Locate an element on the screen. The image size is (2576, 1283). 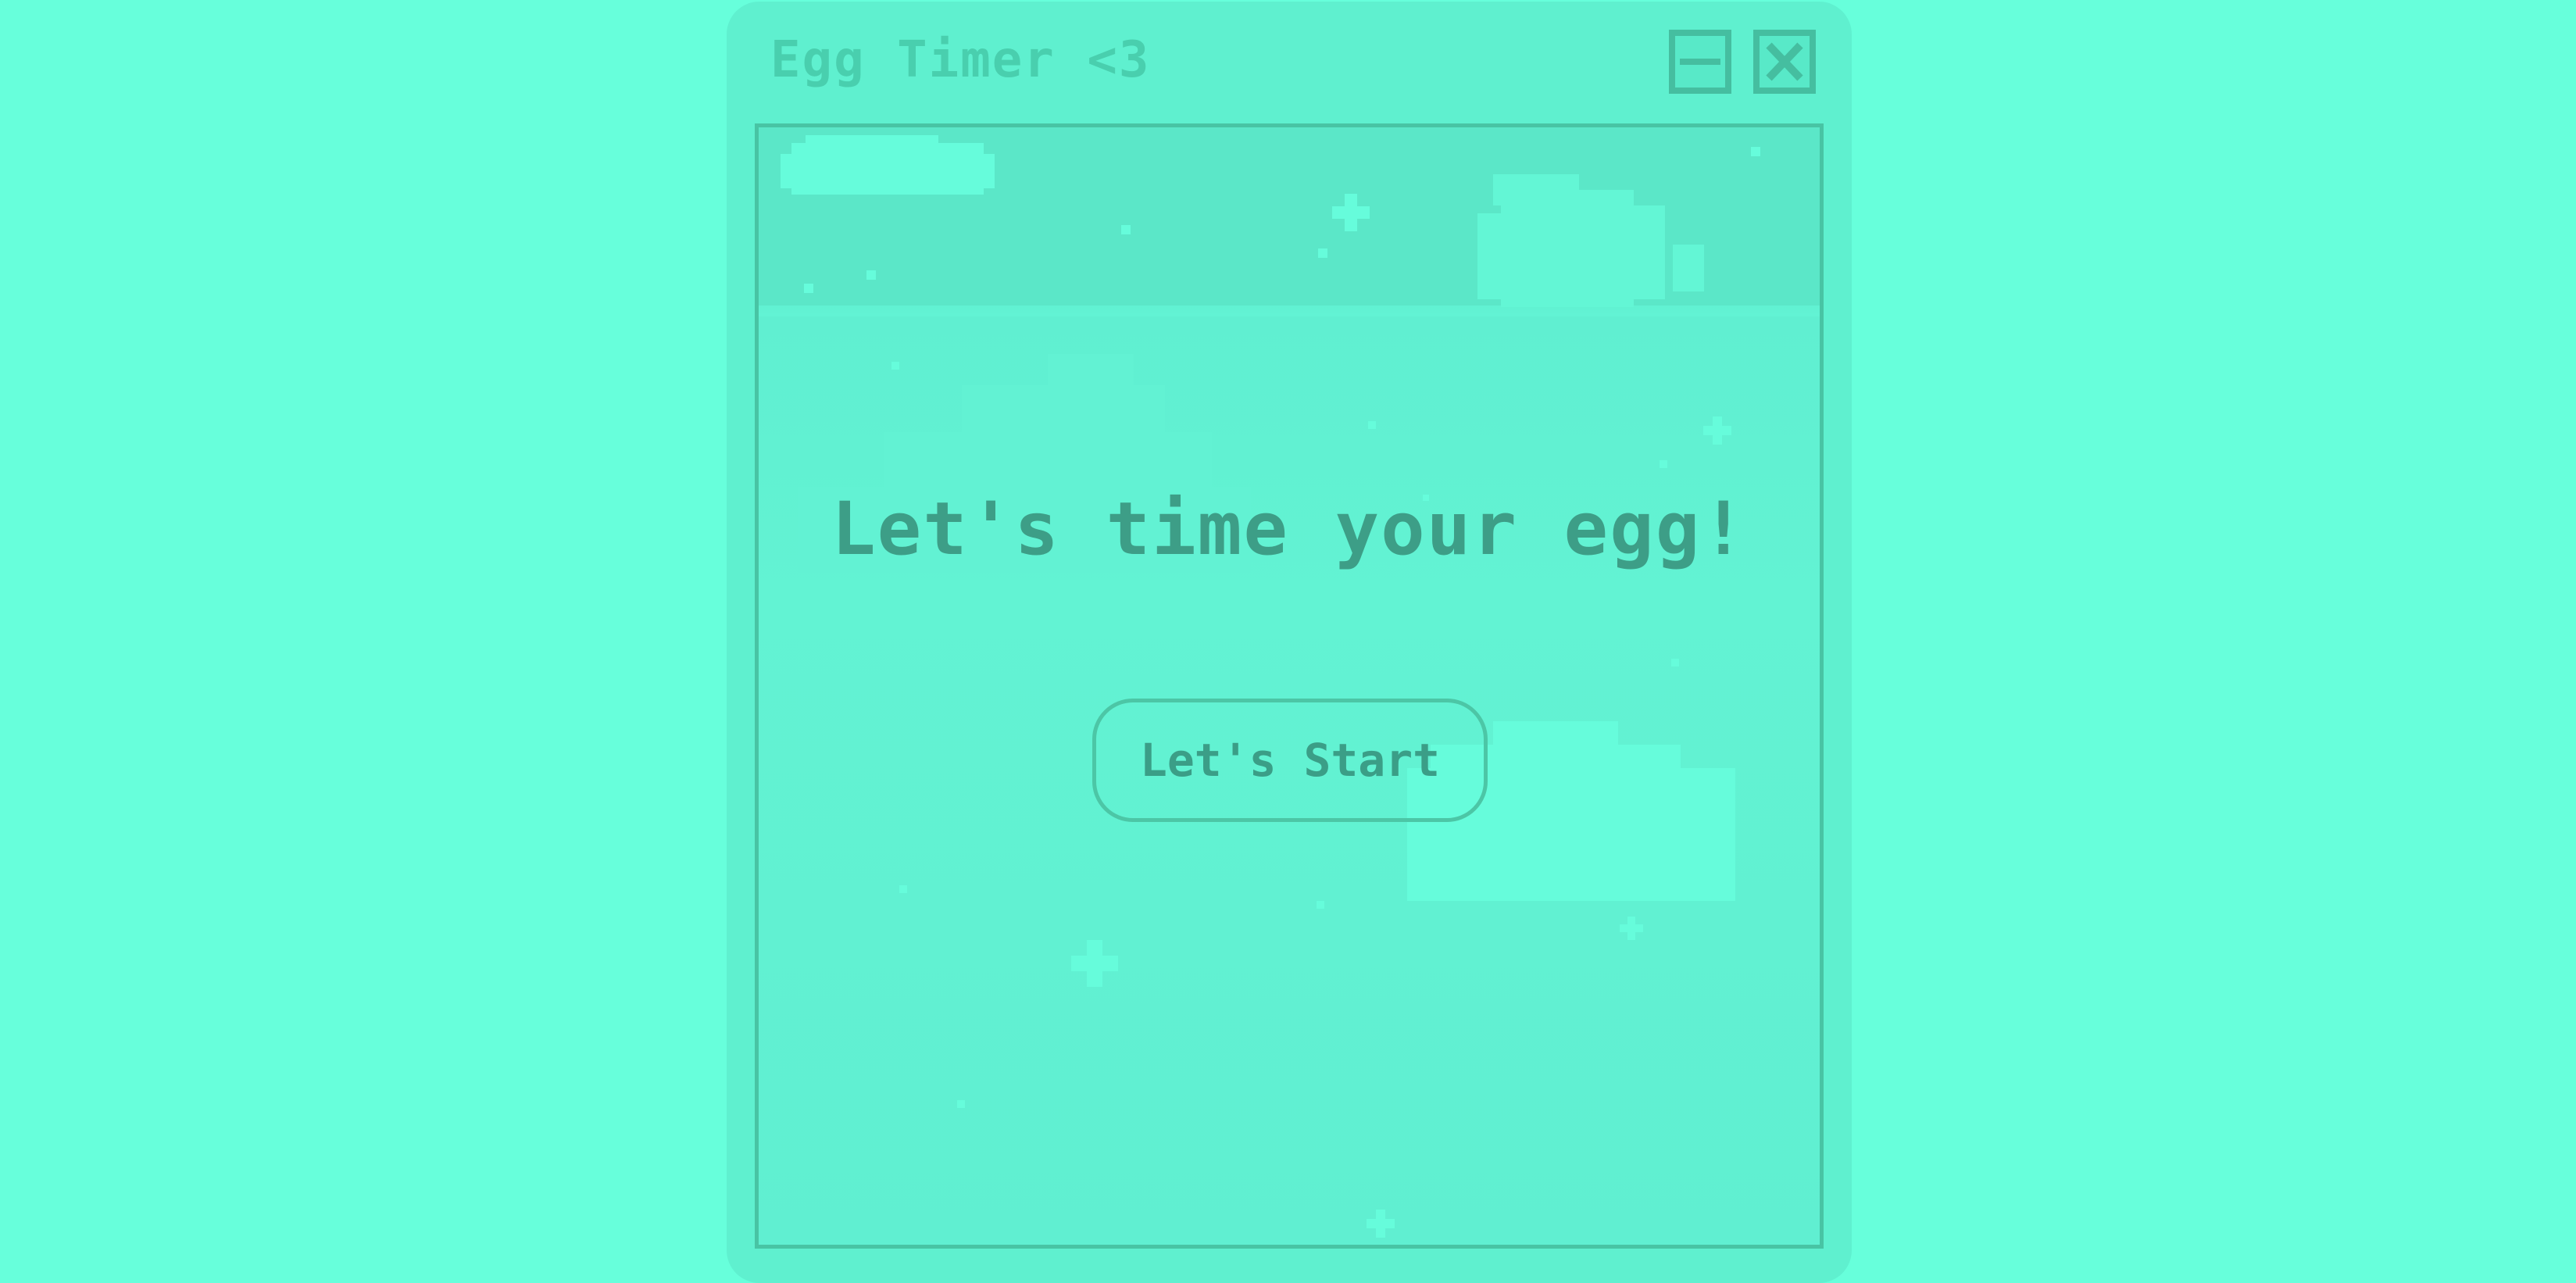
page-title: Let's time your egg! is located at coordinates (1289, 529).